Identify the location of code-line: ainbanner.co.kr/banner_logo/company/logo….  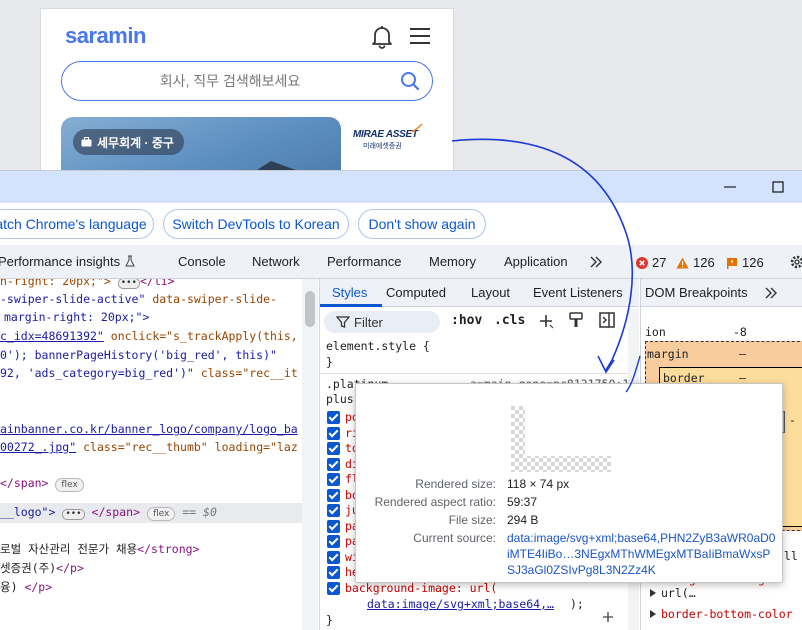
(149, 429).